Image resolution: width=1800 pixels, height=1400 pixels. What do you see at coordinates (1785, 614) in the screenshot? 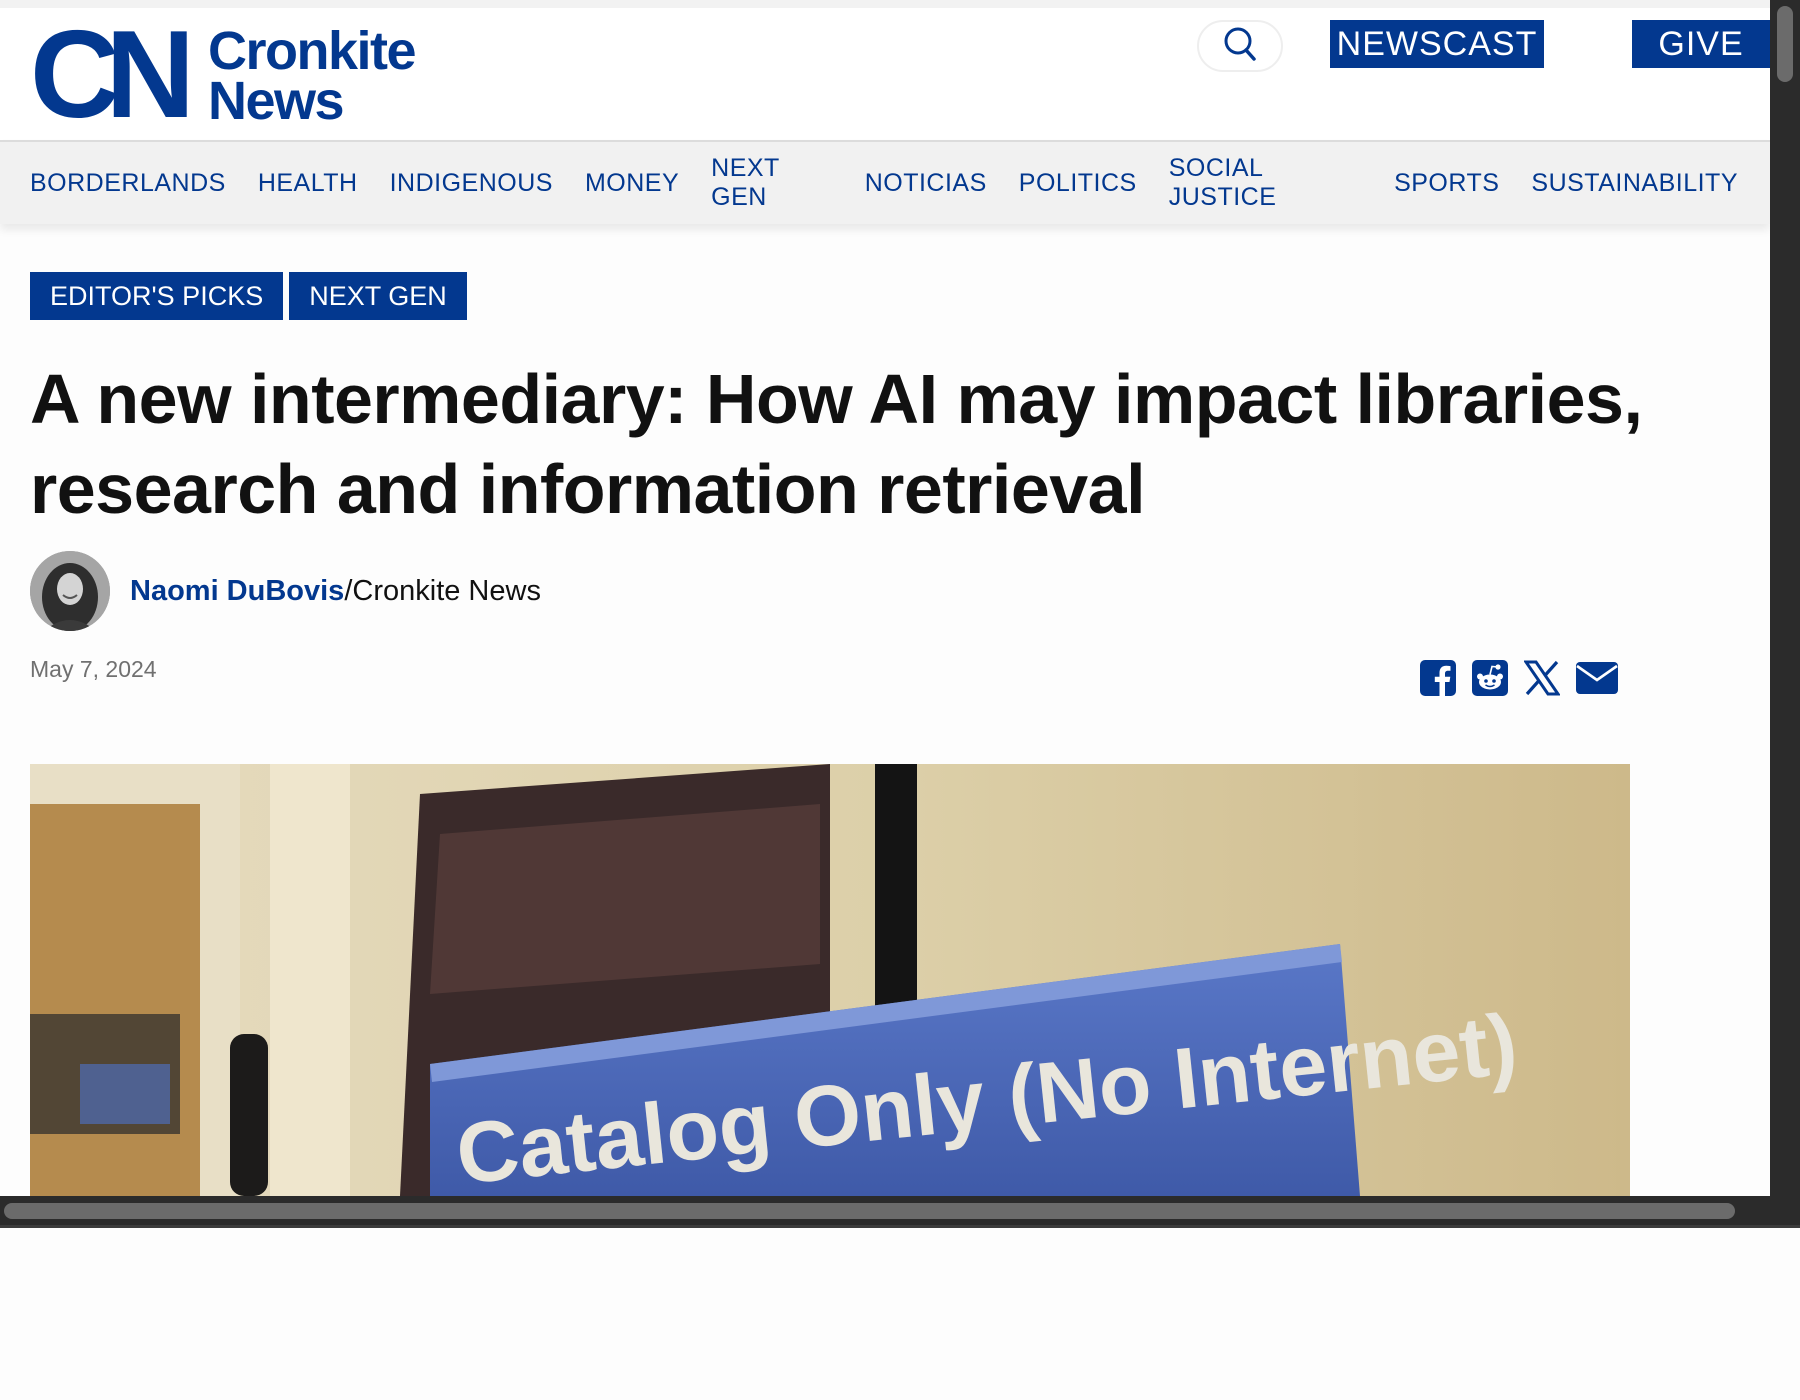
I see `vertical-scrollbar-track` at bounding box center [1785, 614].